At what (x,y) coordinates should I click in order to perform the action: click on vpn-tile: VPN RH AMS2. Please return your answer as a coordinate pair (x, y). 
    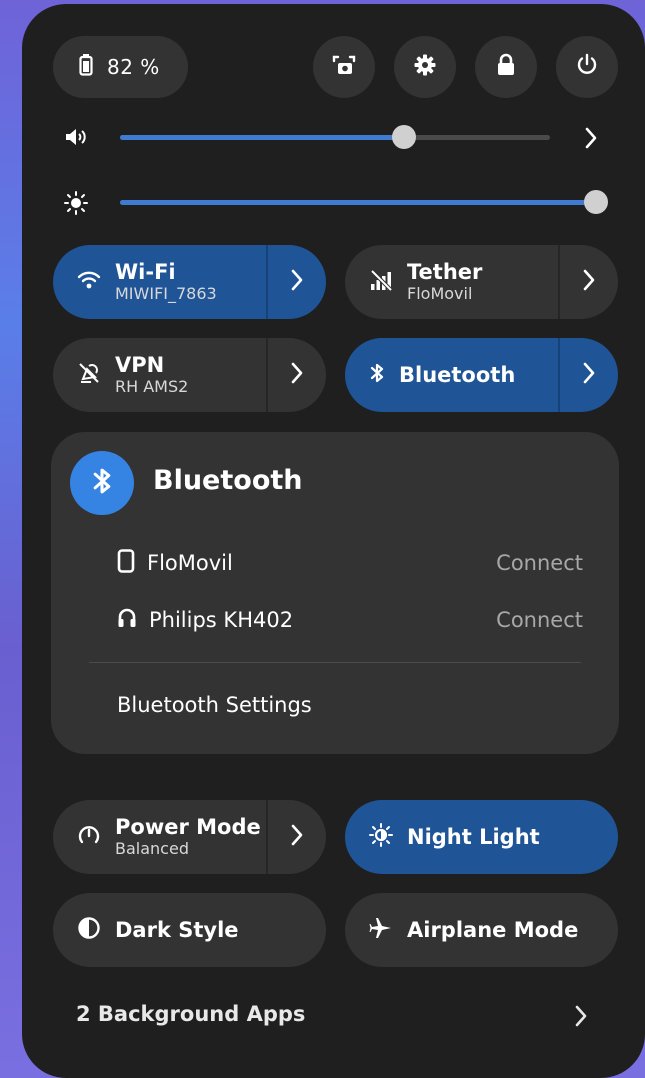
    Looking at the image, I should click on (189, 375).